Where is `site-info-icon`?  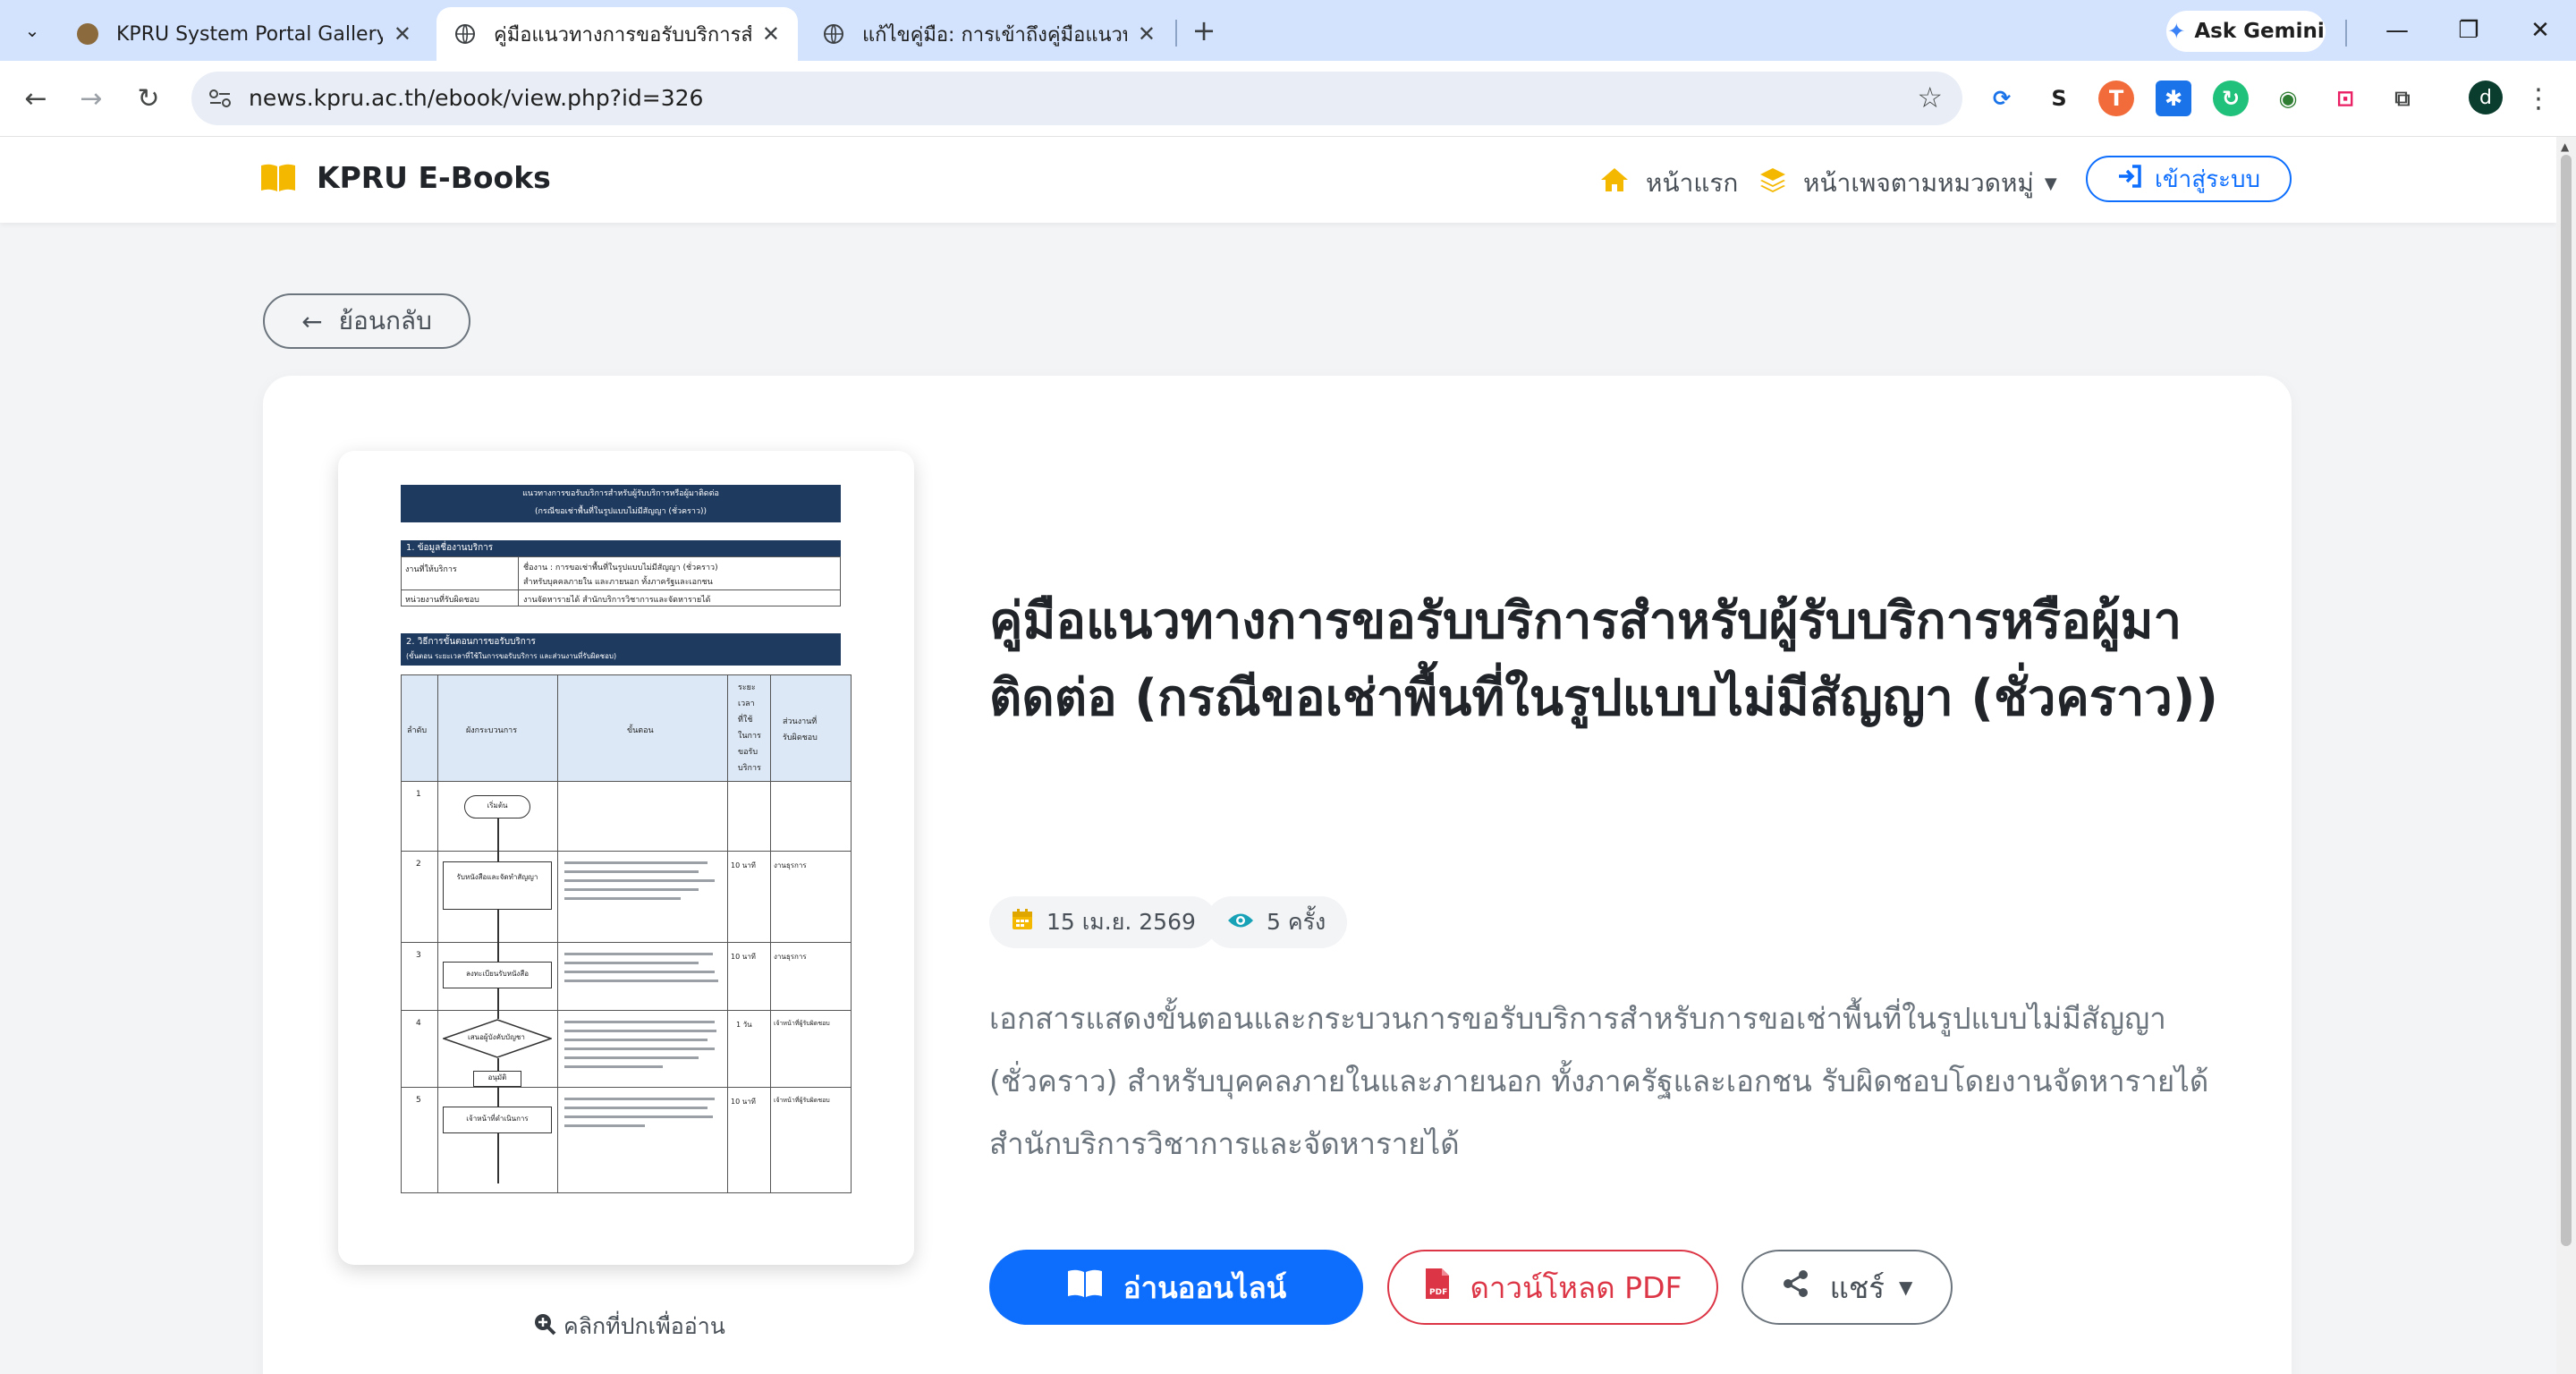
site-info-icon is located at coordinates (220, 98).